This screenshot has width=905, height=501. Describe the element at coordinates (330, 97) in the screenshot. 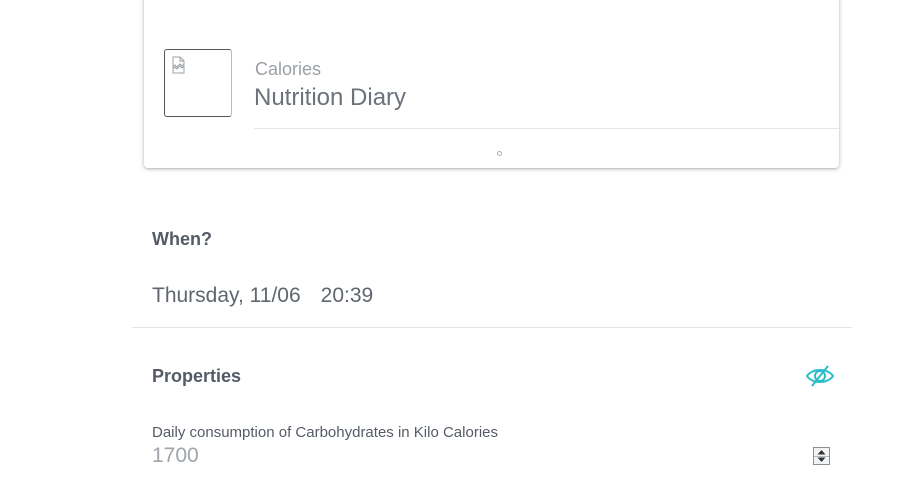

I see `card-title: Nutrition Diary` at that location.